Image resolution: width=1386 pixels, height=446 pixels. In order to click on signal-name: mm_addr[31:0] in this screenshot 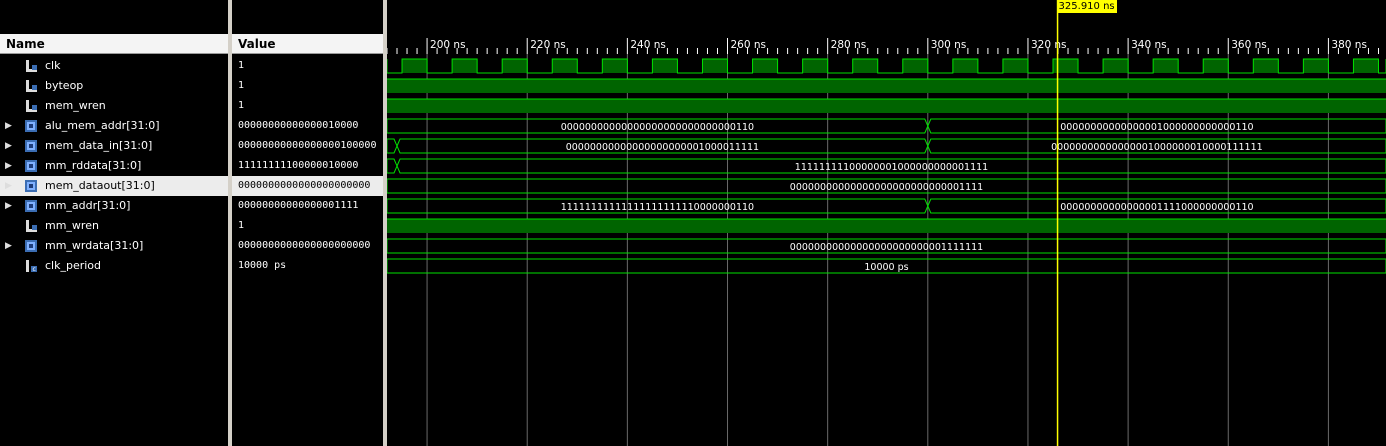, I will do `click(88, 205)`.